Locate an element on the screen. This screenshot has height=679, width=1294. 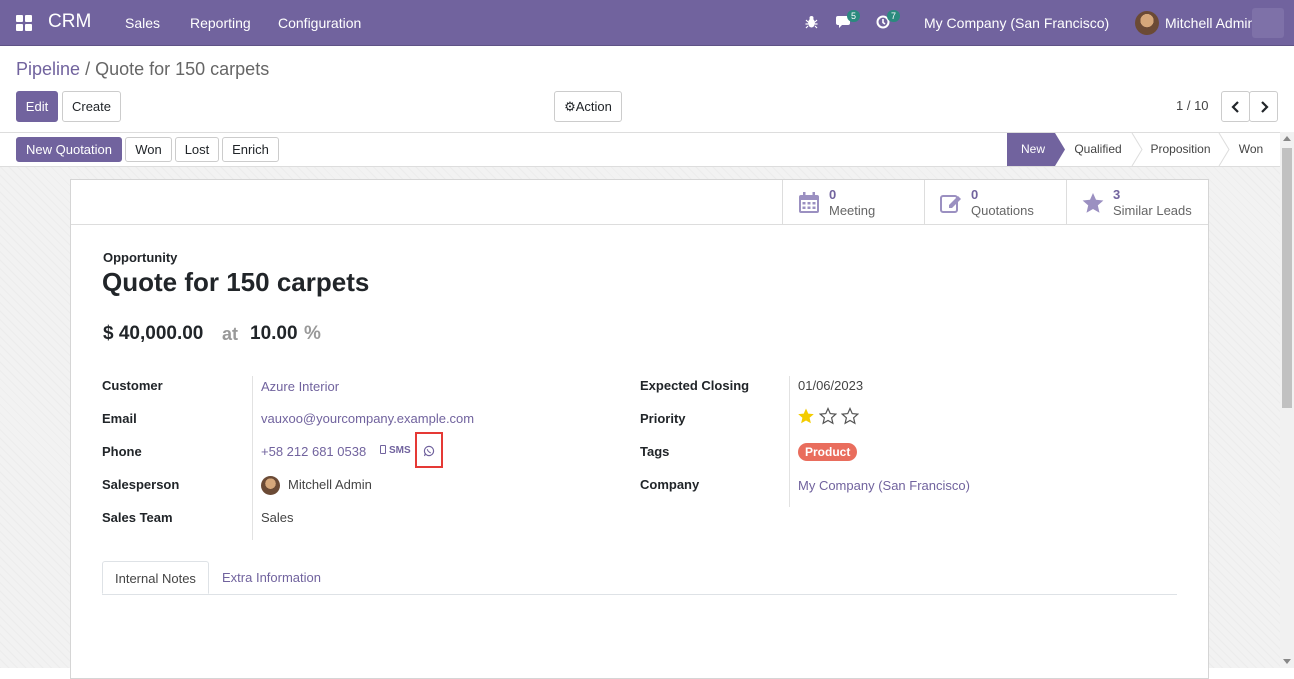
smart-buttons-divider is located at coordinates (639, 224).